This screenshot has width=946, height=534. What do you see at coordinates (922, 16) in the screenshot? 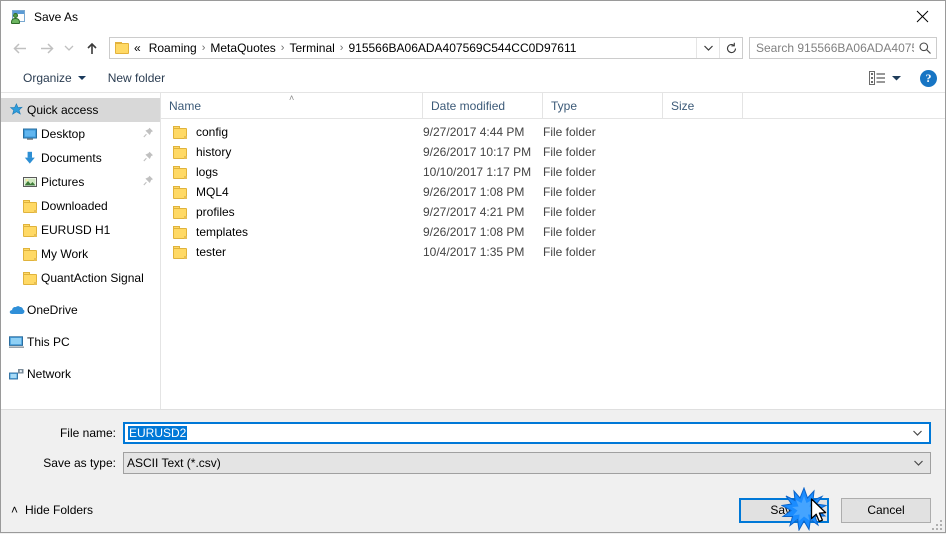
I see `close-button` at bounding box center [922, 16].